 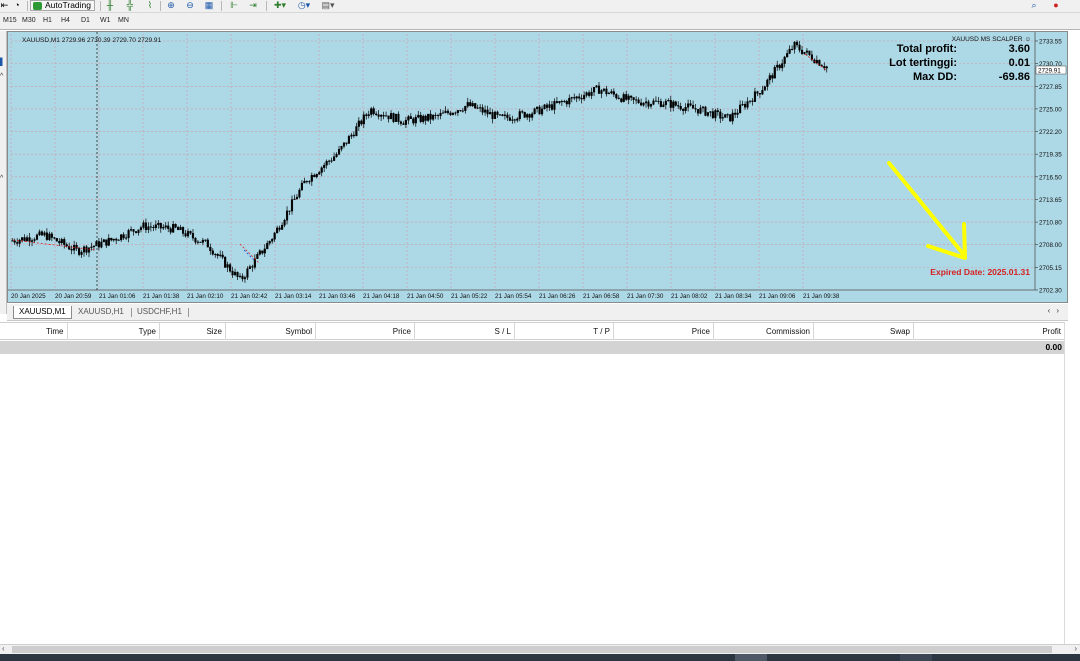 I want to click on indicators-dropdown-icon: ✚▾, so click(x=280, y=5).